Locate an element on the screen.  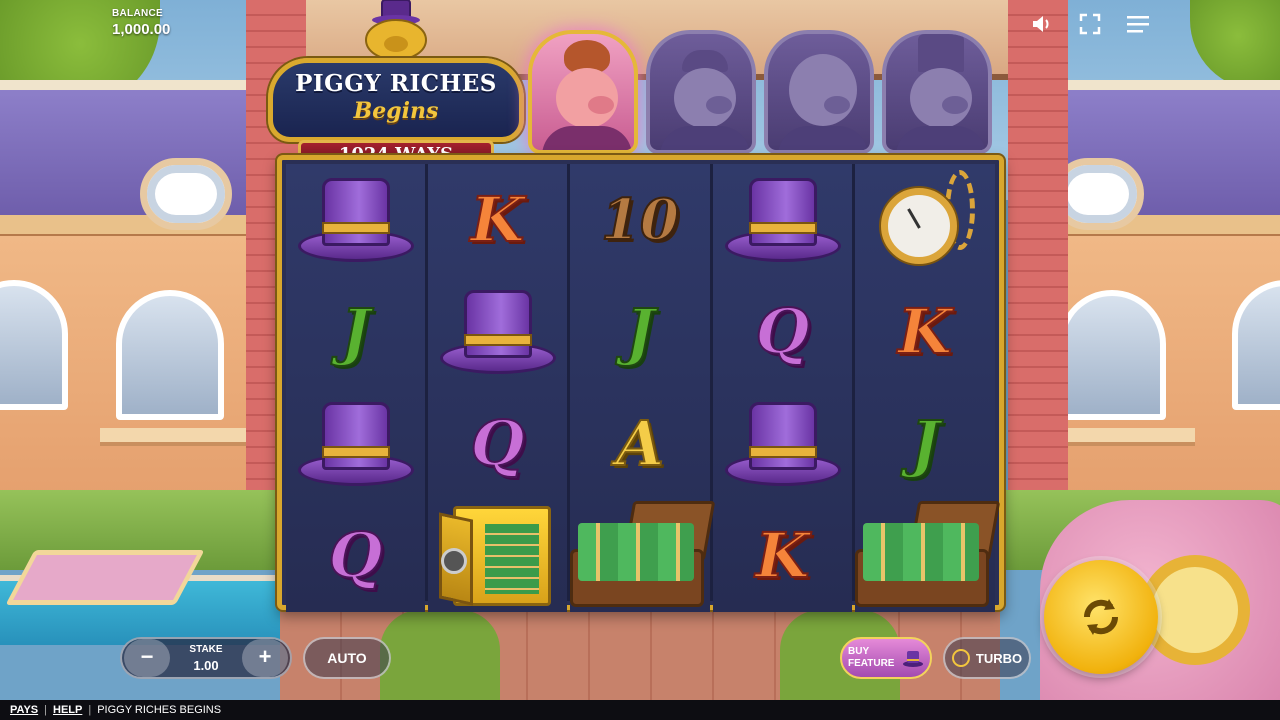
reel-5: KJ is located at coordinates (928, 388).